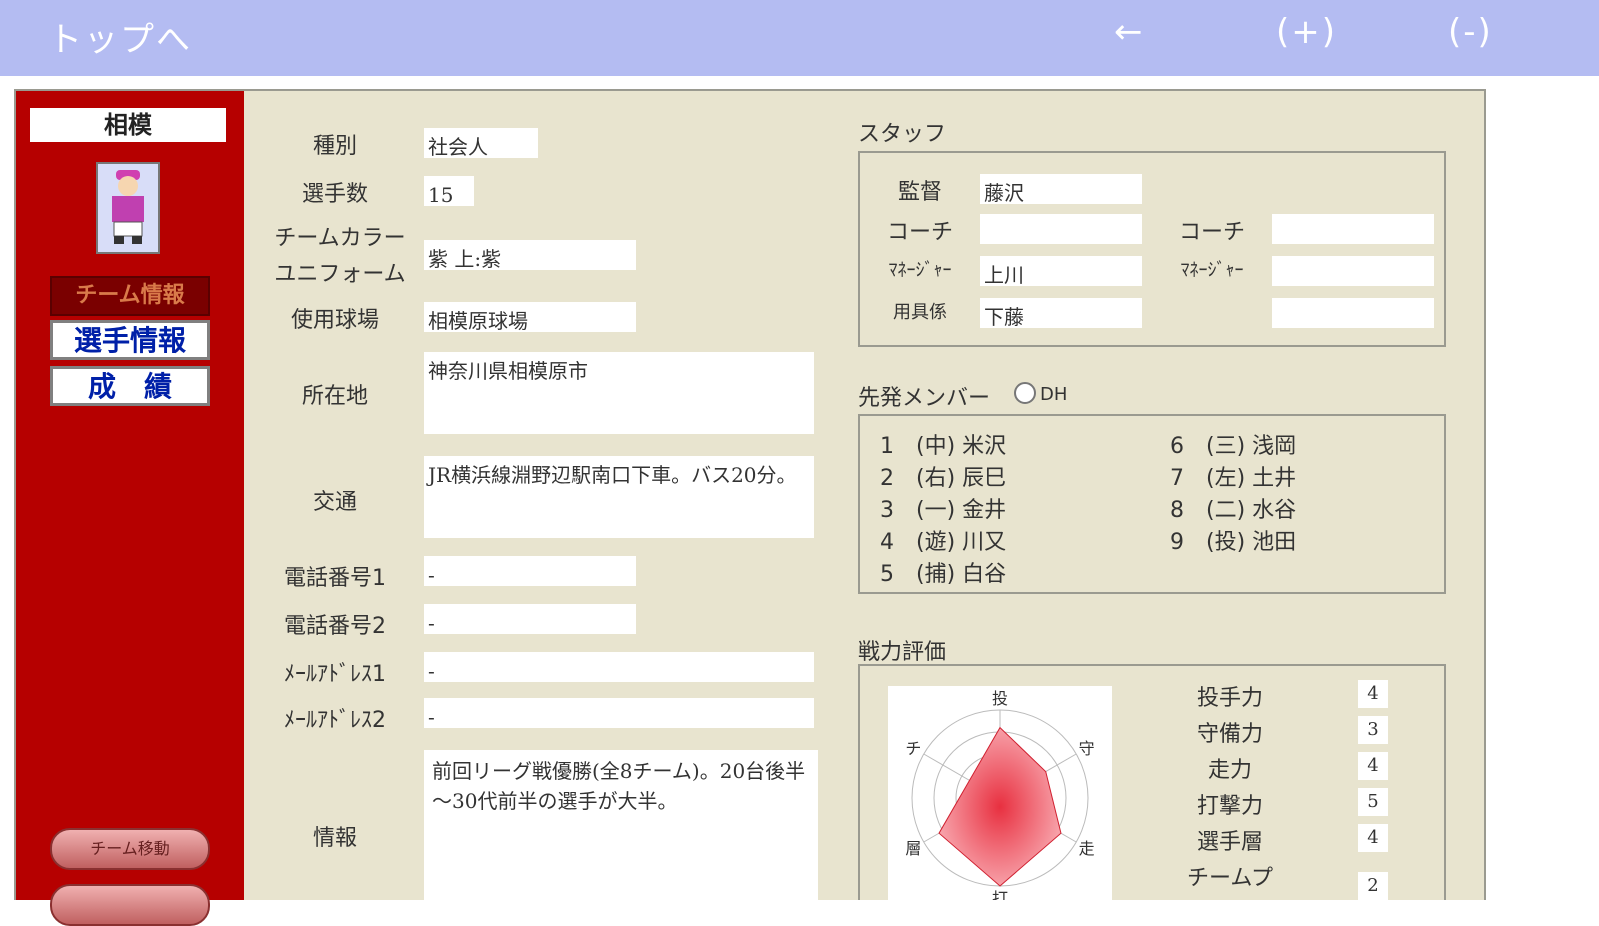 The height and width of the screenshot is (926, 1599). Describe the element at coordinates (1233, 478) in the screenshot. I see `lineup-member: 7 (左) 土井` at that location.